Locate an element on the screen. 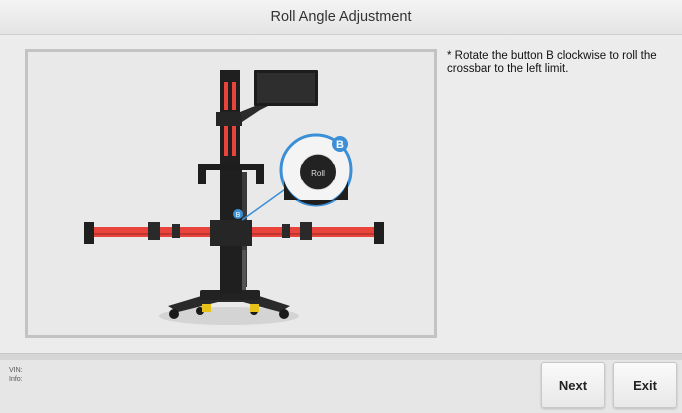  vin-label: VIN: is located at coordinates (16, 370).